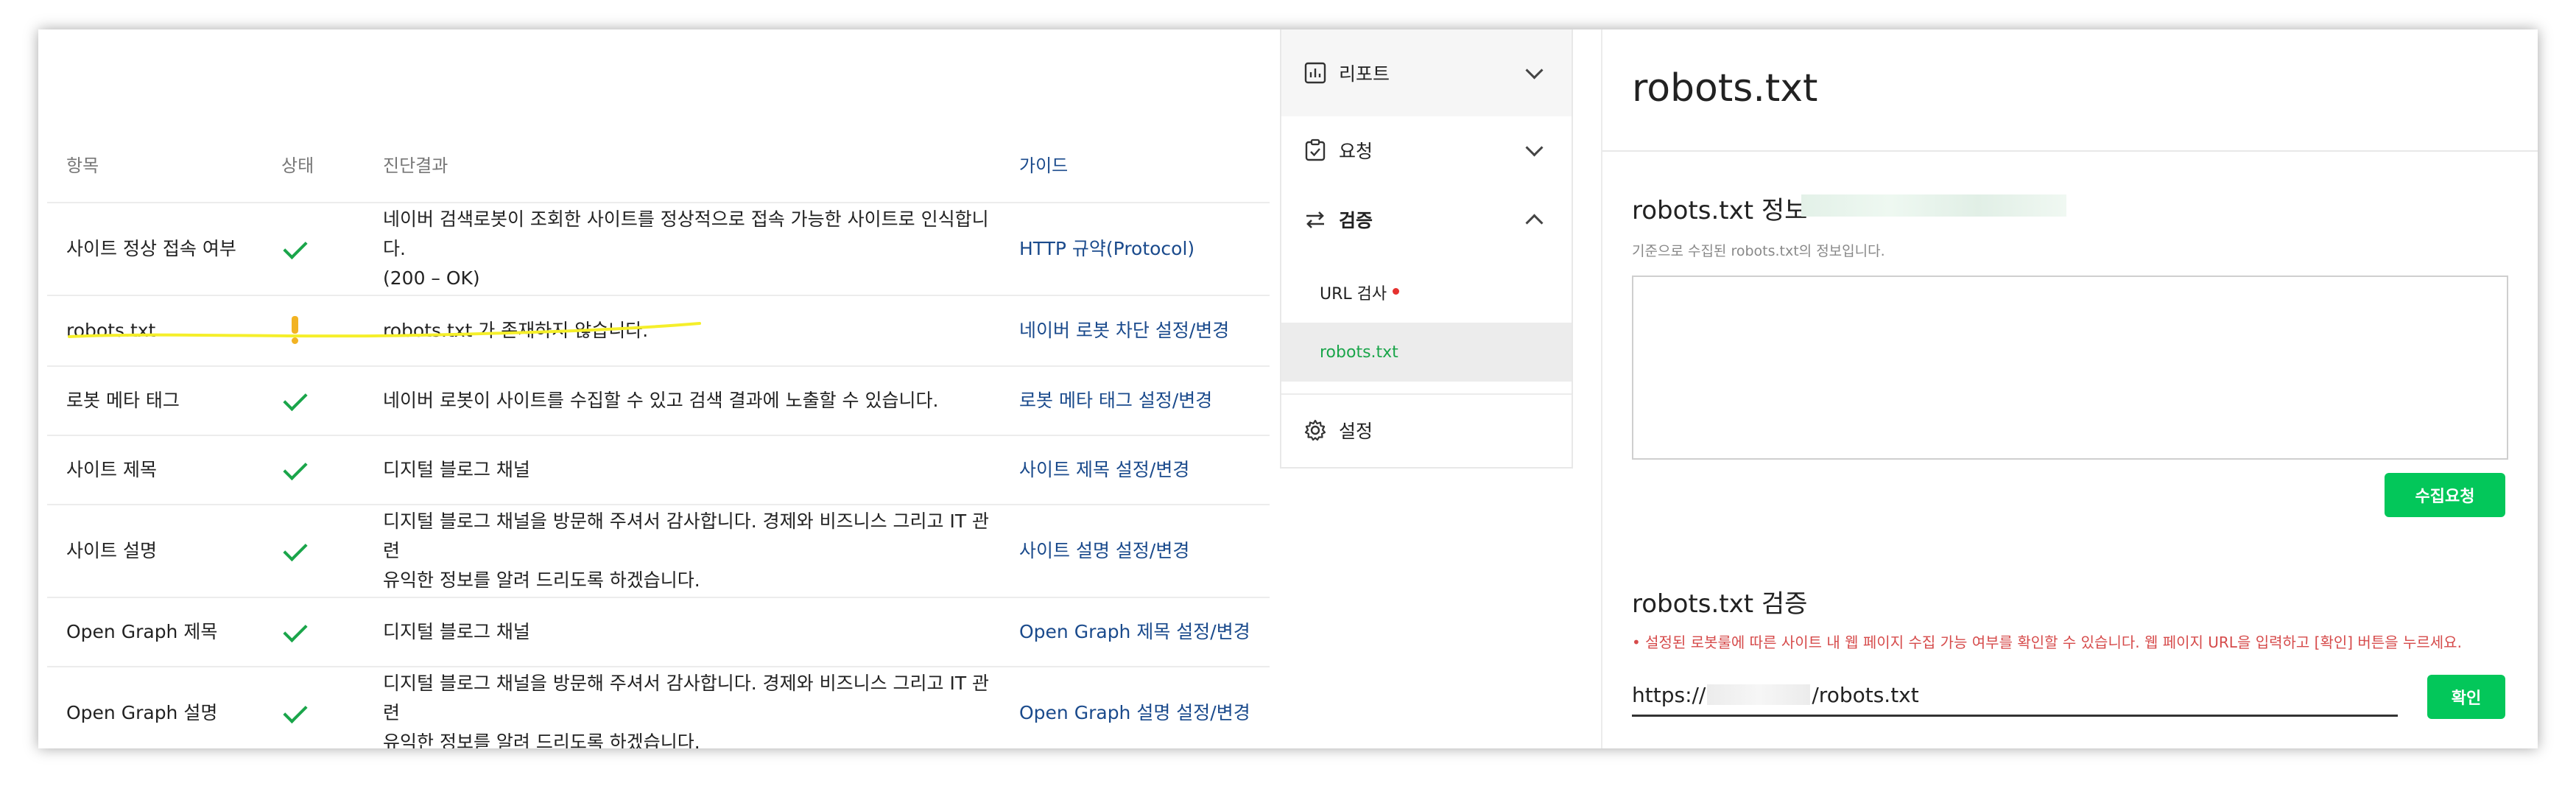 The height and width of the screenshot is (786, 2576). I want to click on row-item: robots.txt, so click(111, 330).